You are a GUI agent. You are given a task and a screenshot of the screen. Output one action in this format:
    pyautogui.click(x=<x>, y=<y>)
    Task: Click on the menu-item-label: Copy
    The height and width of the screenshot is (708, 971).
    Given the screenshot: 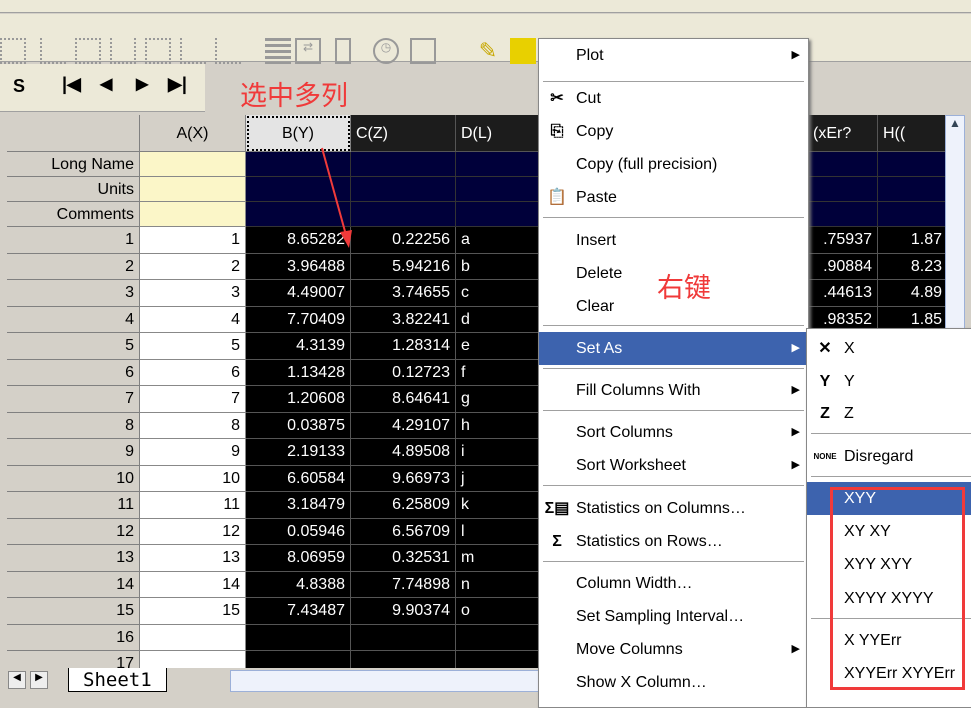 What is the action you would take?
    pyautogui.click(x=595, y=131)
    